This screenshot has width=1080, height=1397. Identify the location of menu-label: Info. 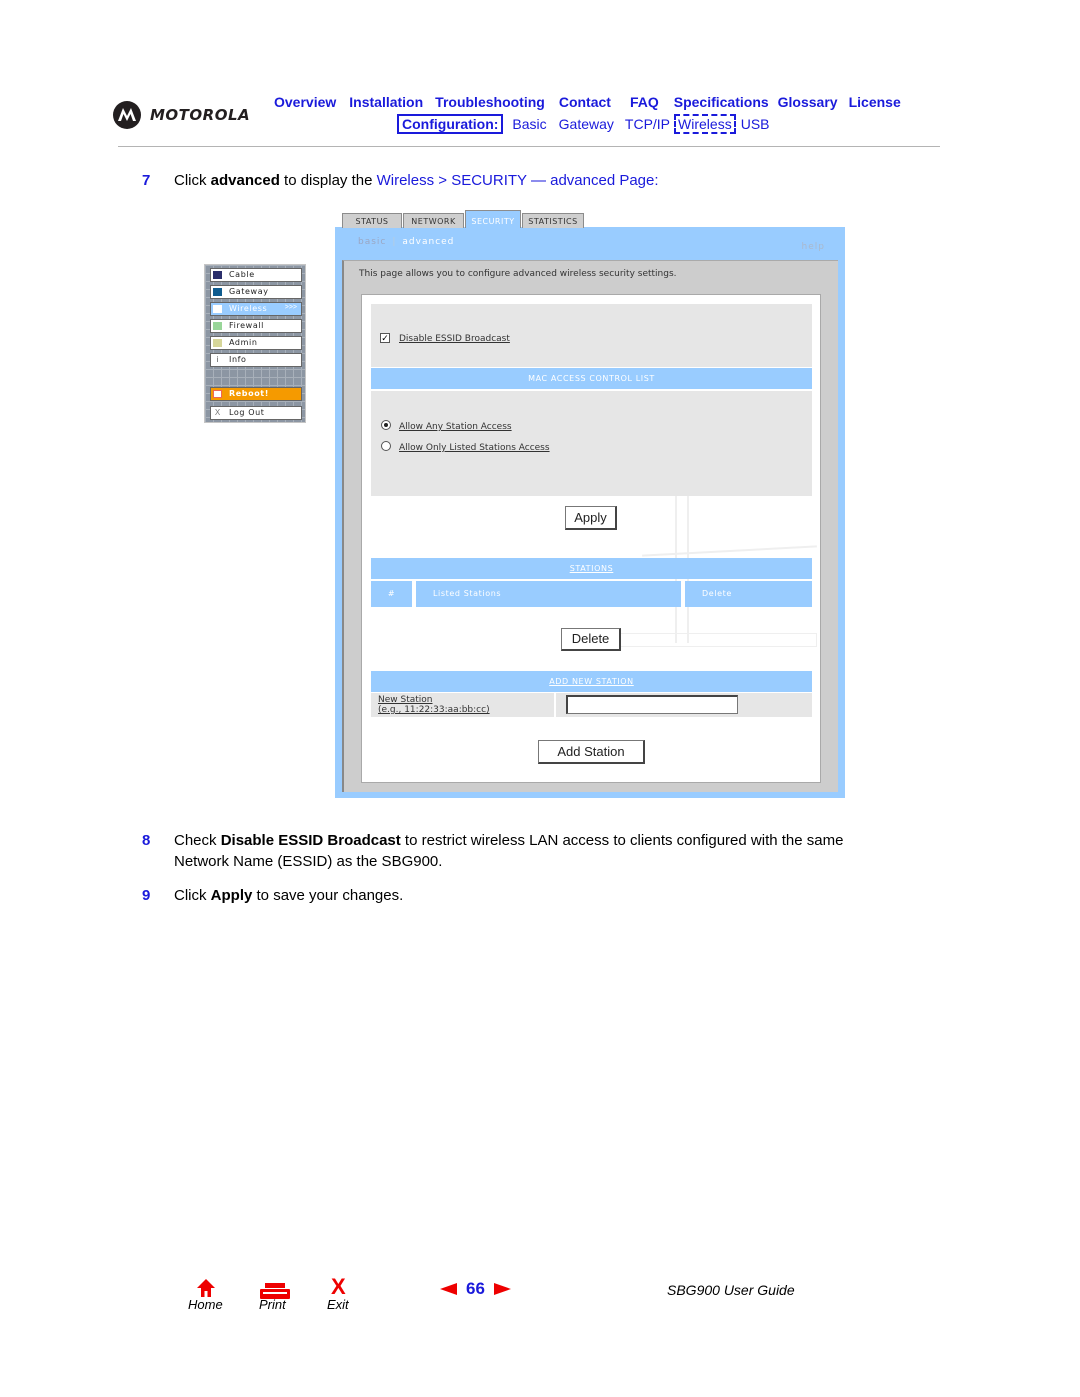
(238, 359).